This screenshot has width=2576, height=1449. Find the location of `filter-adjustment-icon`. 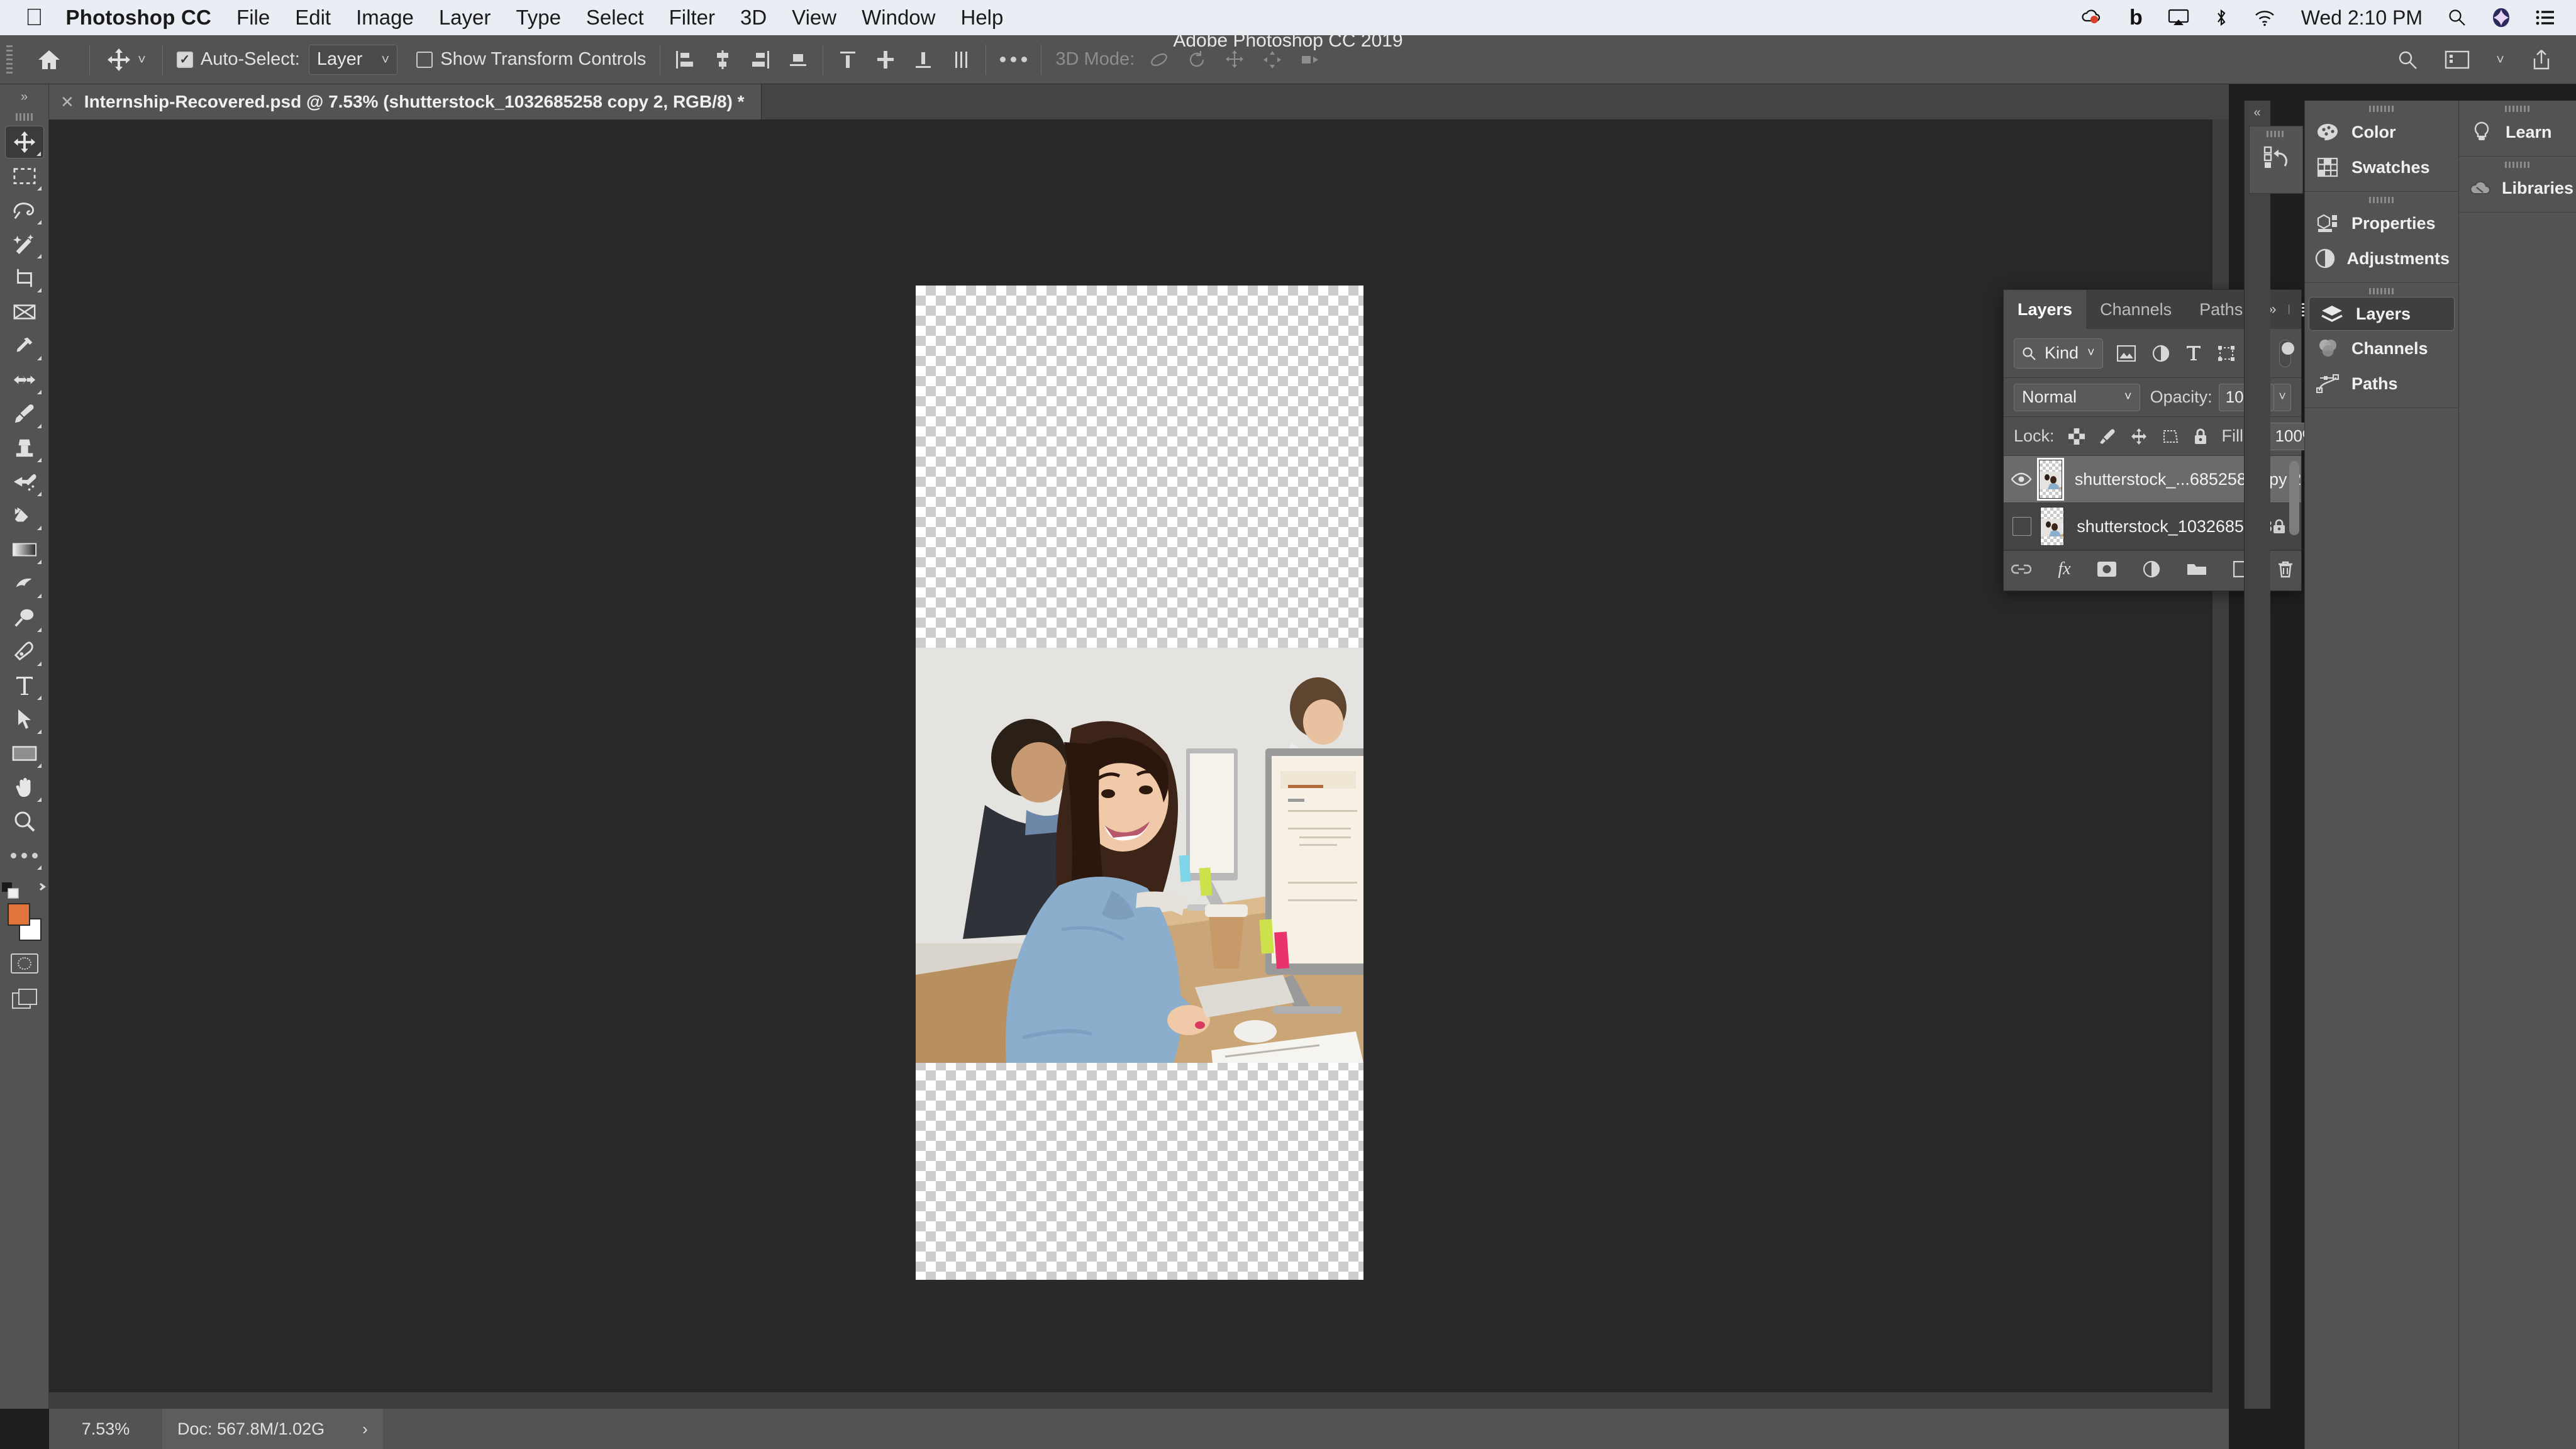

filter-adjustment-icon is located at coordinates (2161, 353).